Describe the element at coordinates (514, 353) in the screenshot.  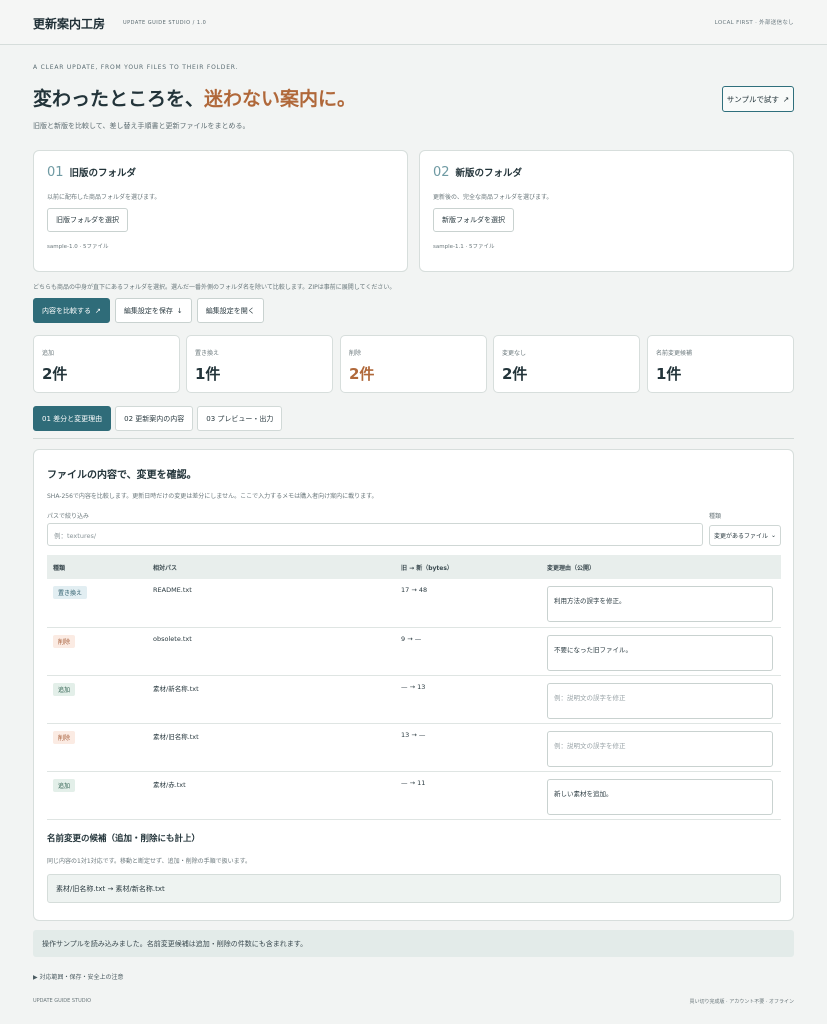
I see `stat-label: 変更なし` at that location.